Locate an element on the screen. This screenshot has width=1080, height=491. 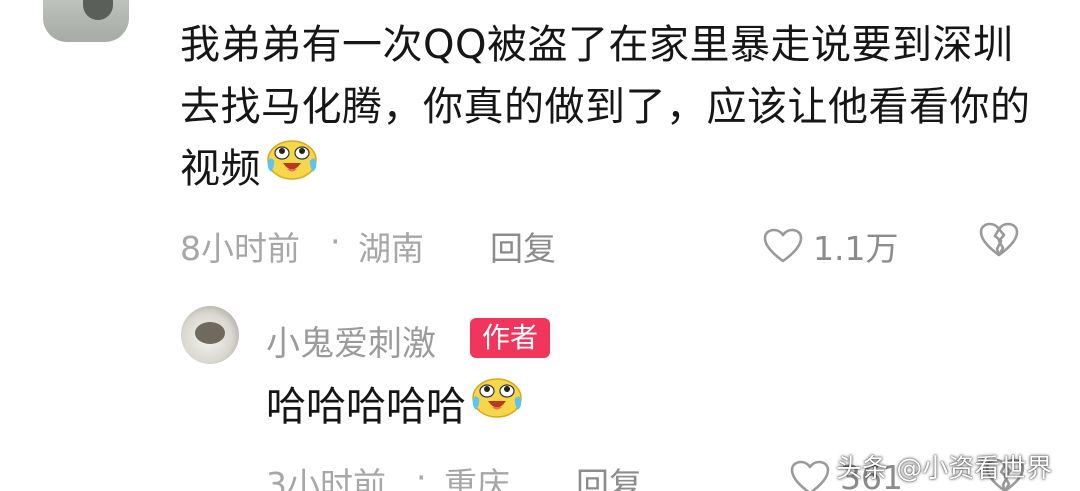
author-badge: 作者 is located at coordinates (510, 338).